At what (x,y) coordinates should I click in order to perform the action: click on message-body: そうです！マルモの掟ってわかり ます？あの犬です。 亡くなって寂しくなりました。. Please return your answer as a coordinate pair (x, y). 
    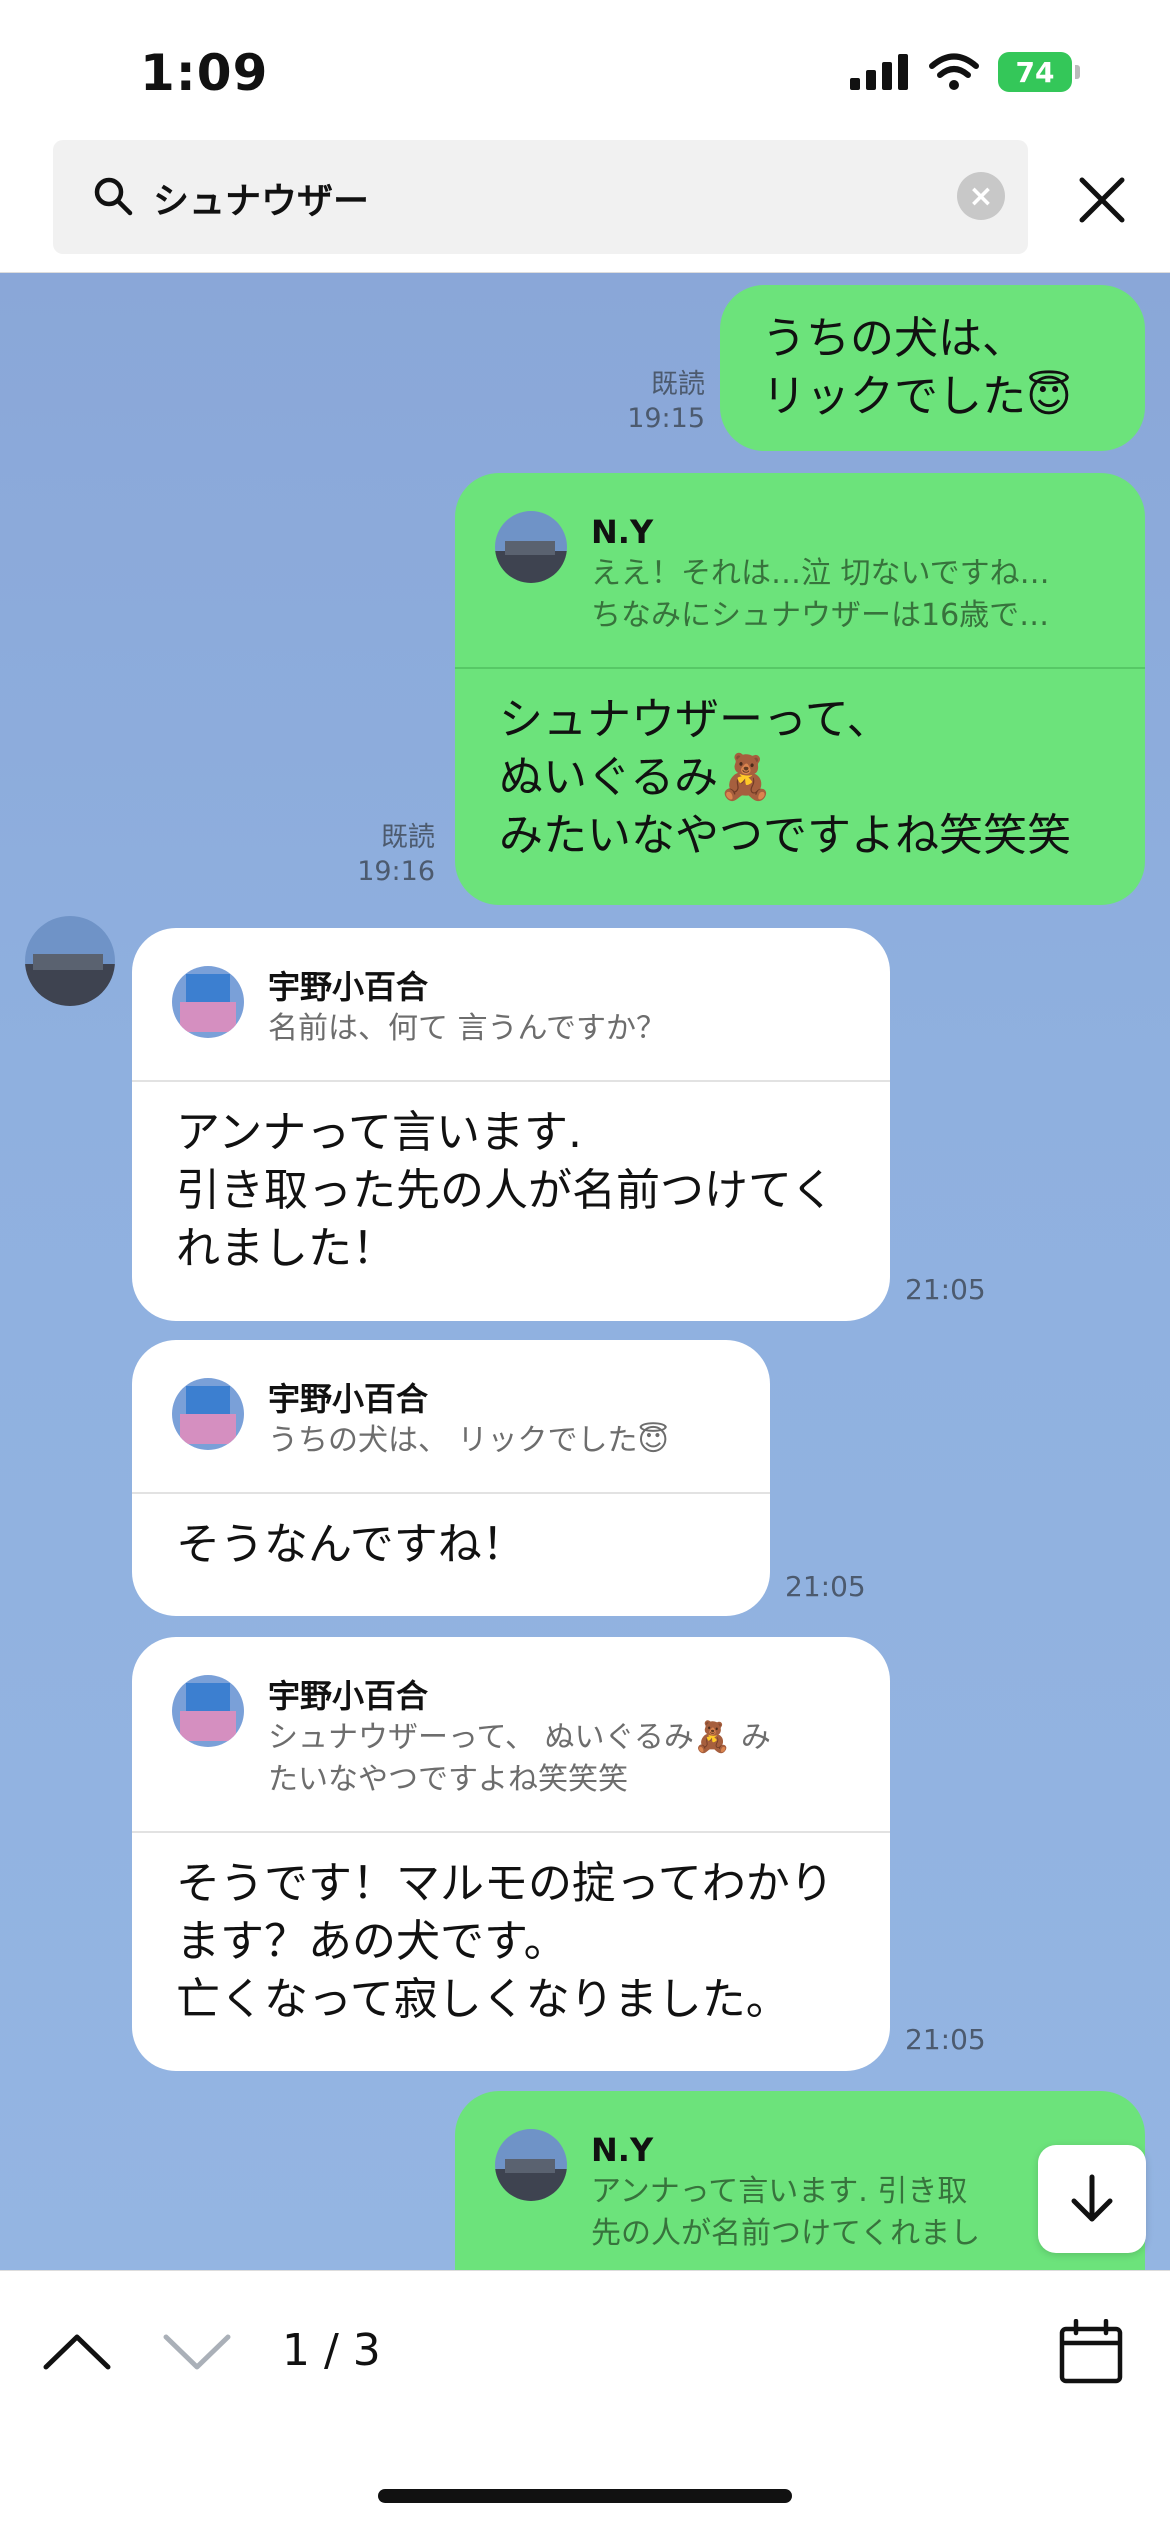
    Looking at the image, I should click on (505, 1941).